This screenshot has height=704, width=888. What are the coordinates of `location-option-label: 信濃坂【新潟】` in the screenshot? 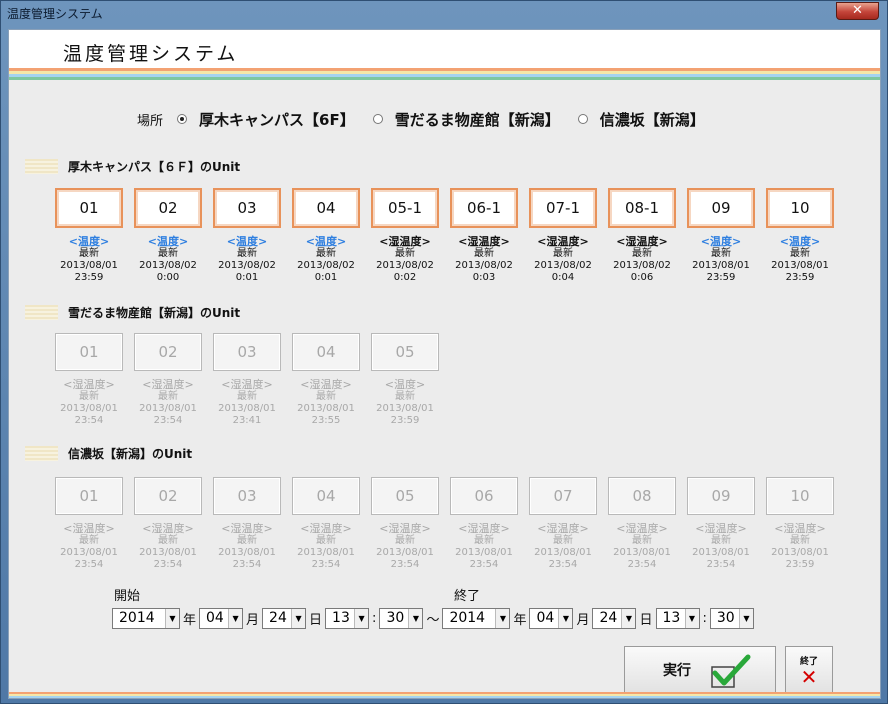 It's located at (652, 119).